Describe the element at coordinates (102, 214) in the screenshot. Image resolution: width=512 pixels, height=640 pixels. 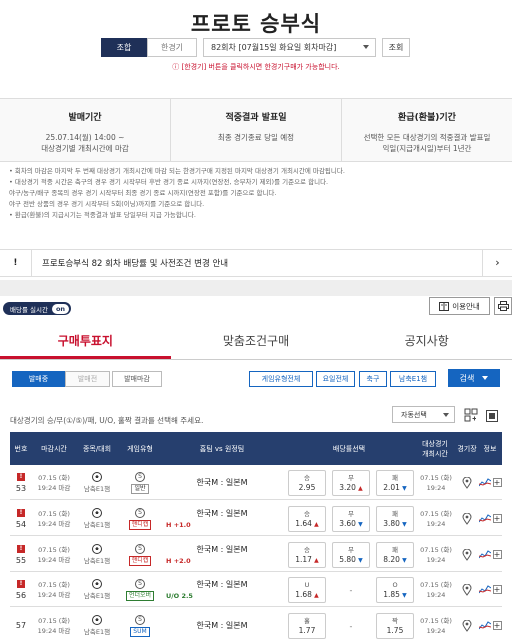
I see `note-line: • 환급(환불)의 지급시기는 적중결과 발표 당일부터 지급 가능합니다.` at that location.